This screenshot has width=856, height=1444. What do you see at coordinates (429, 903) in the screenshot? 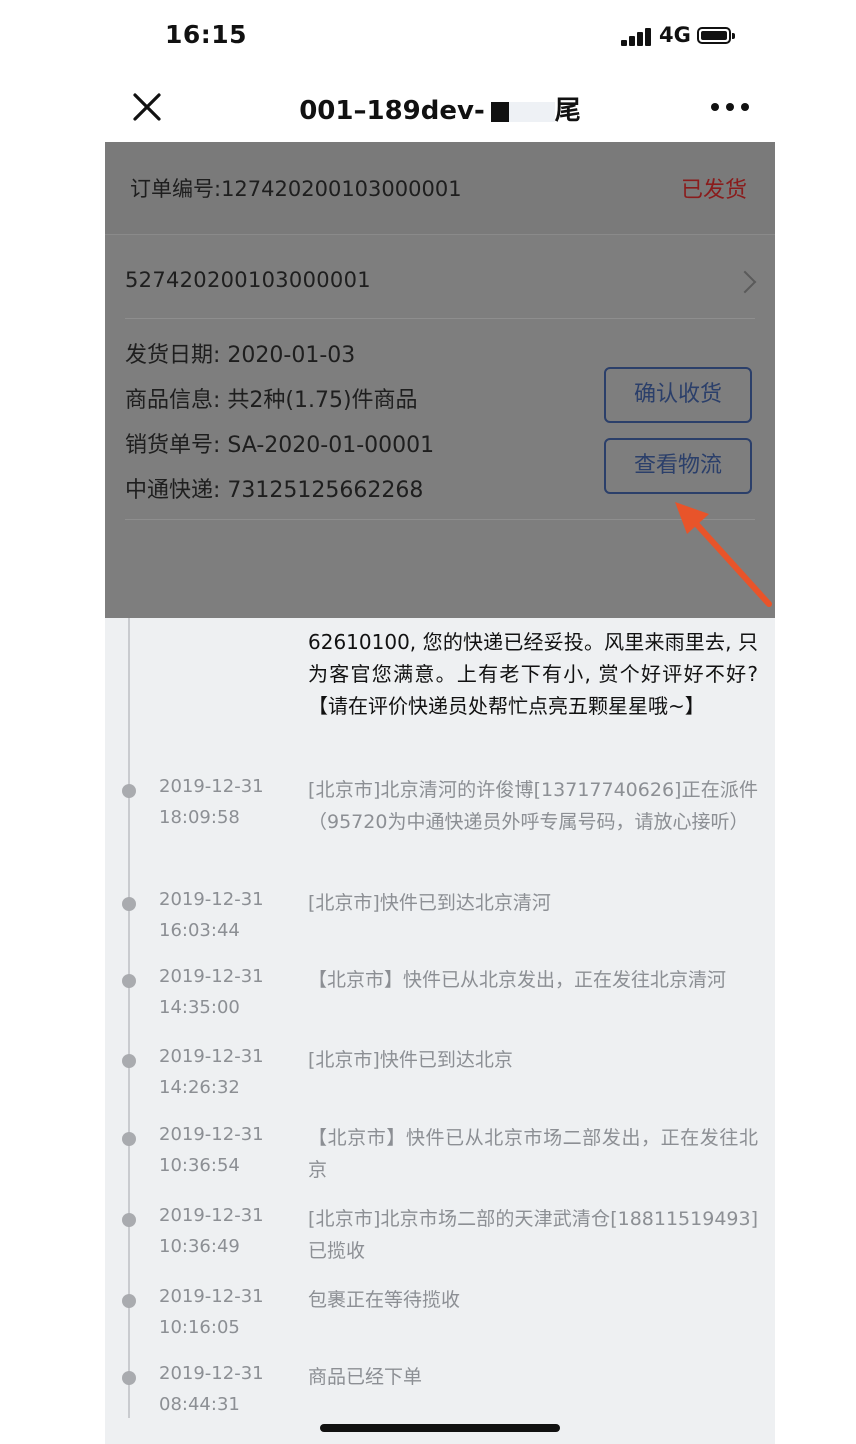
I see `event-description: [北京市]快件已到达北京清河` at bounding box center [429, 903].